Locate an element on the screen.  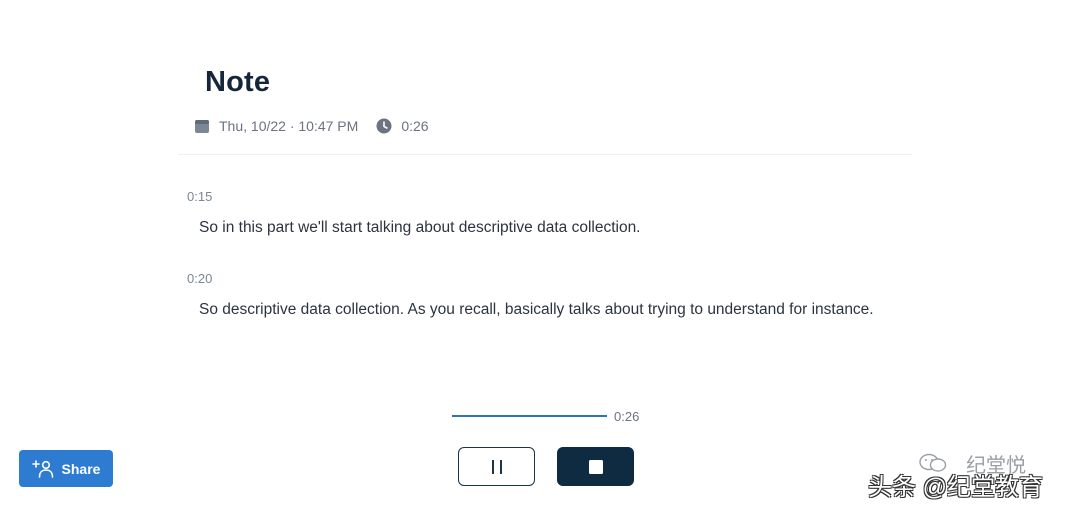
calendar-icon is located at coordinates (202, 126).